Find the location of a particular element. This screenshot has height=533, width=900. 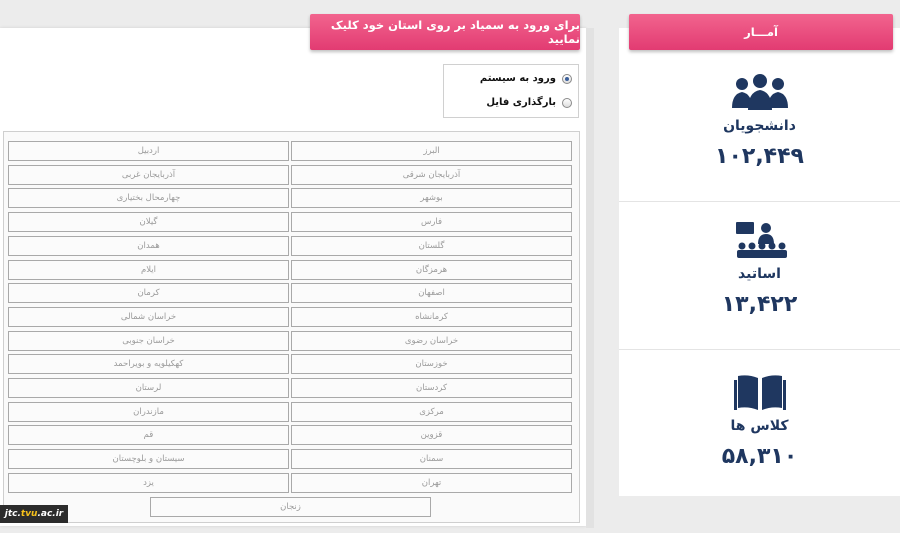

teachers-label: اساتید is located at coordinates (759, 274).